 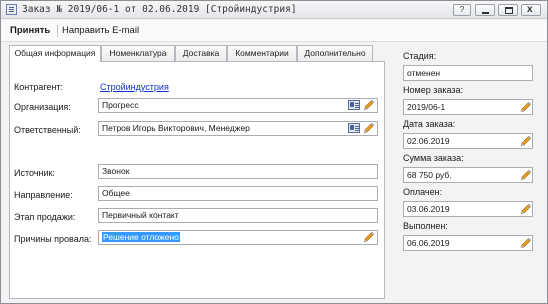 I want to click on order-sum-value: 68 750 руб., so click(x=429, y=175).